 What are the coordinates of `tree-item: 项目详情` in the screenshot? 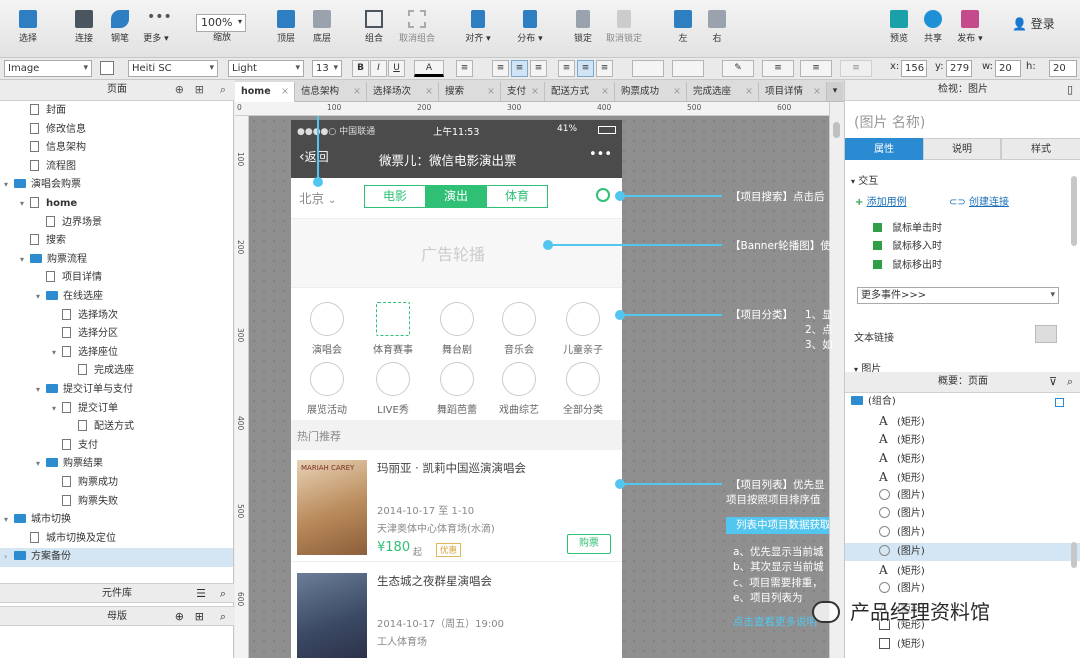 It's located at (116, 278).